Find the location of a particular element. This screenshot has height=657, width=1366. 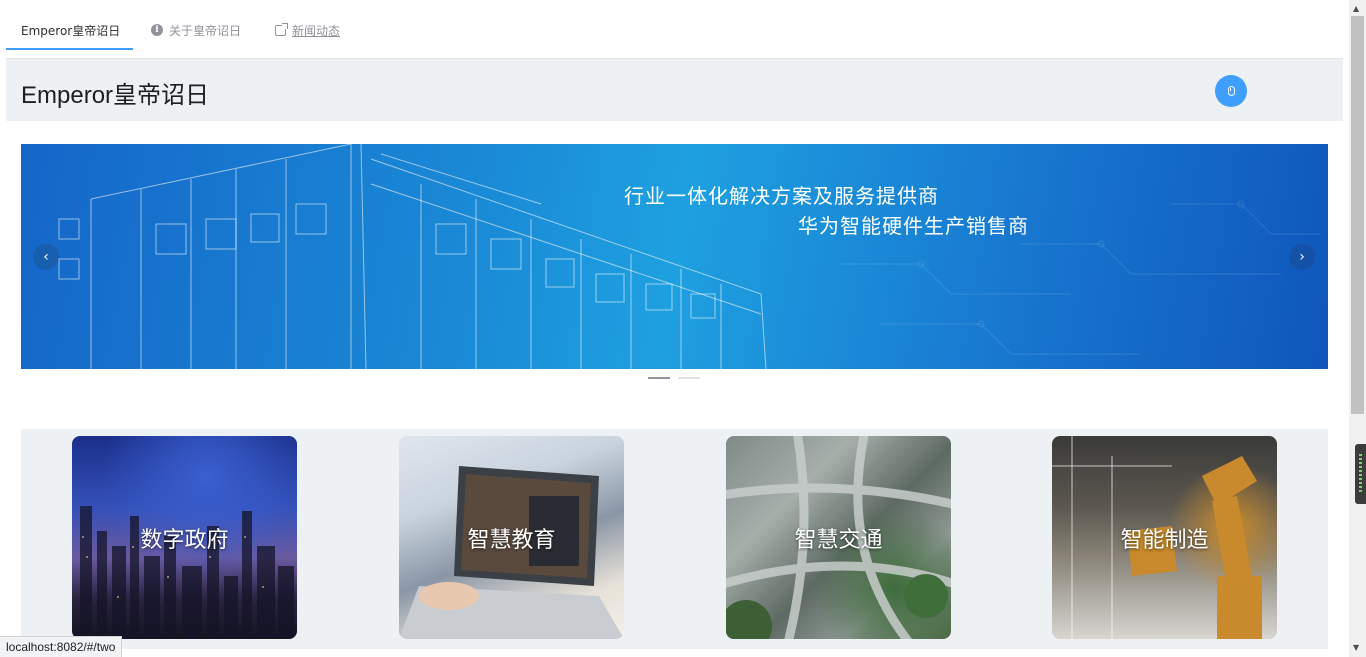

page-header: Emperor皇帝诏日 is located at coordinates (674, 90).